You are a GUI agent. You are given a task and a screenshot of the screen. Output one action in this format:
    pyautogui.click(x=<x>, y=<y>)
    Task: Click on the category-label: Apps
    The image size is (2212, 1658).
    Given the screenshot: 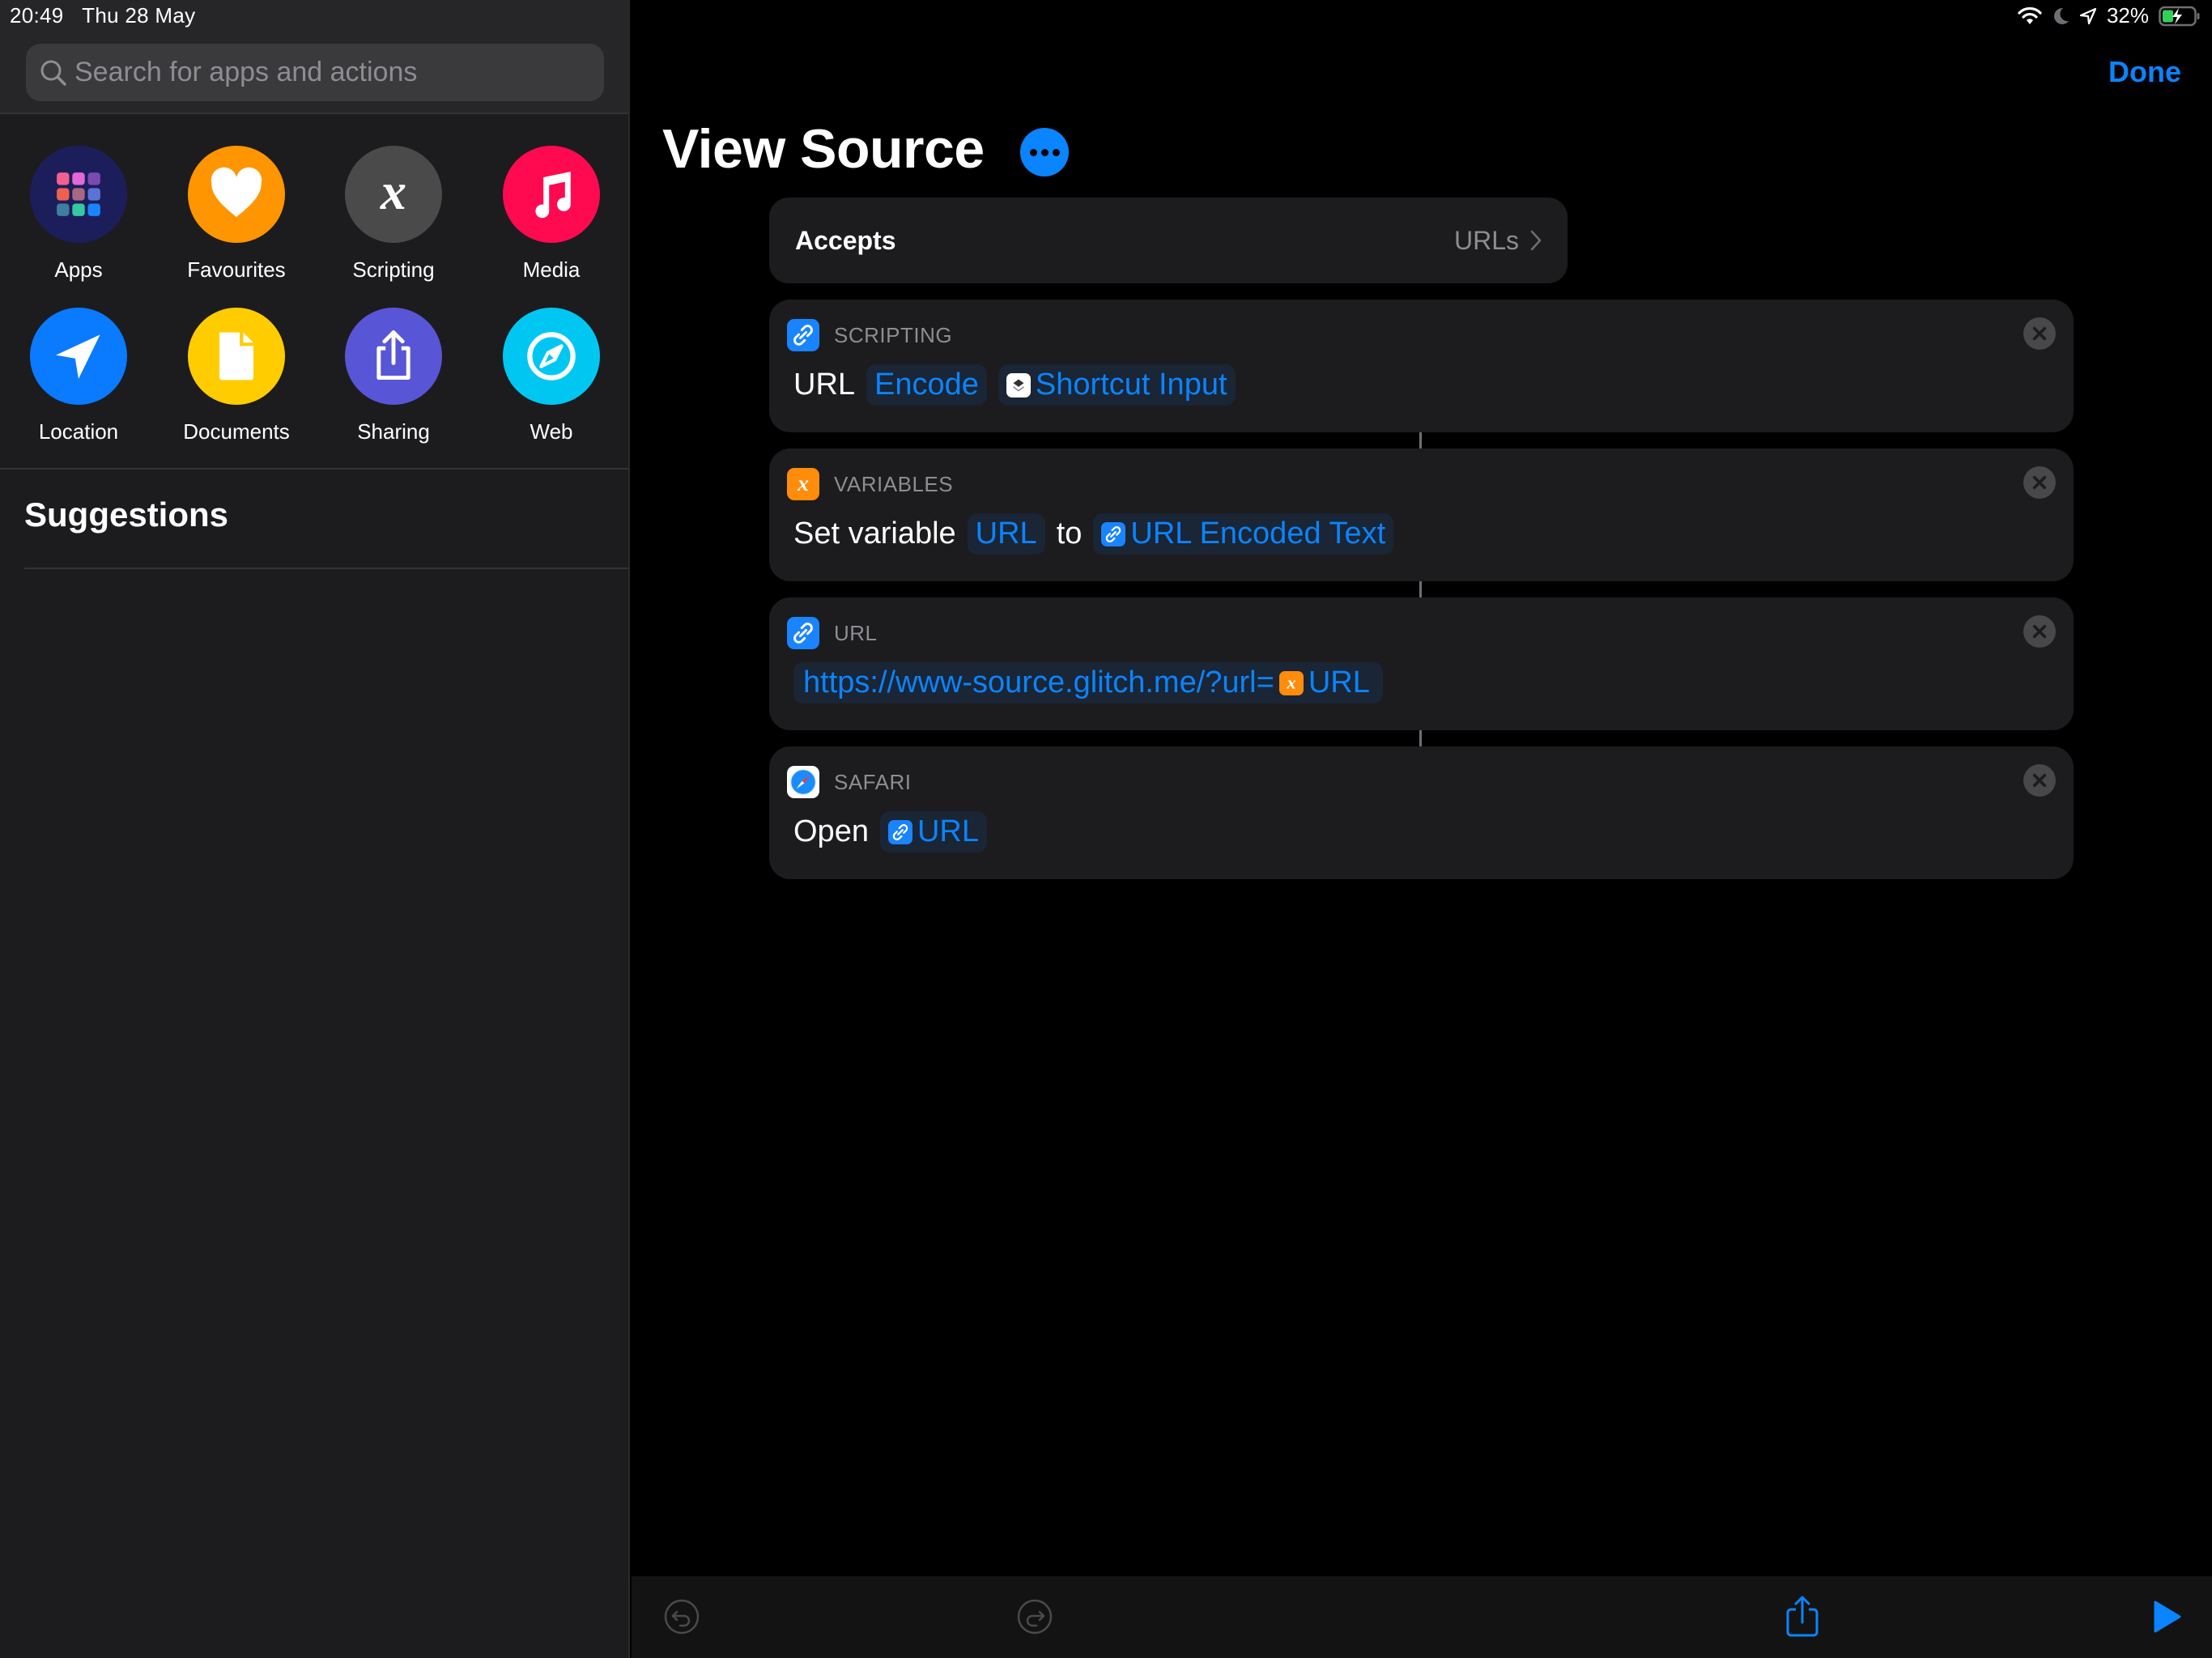 What is the action you would take?
    pyautogui.click(x=78, y=269)
    